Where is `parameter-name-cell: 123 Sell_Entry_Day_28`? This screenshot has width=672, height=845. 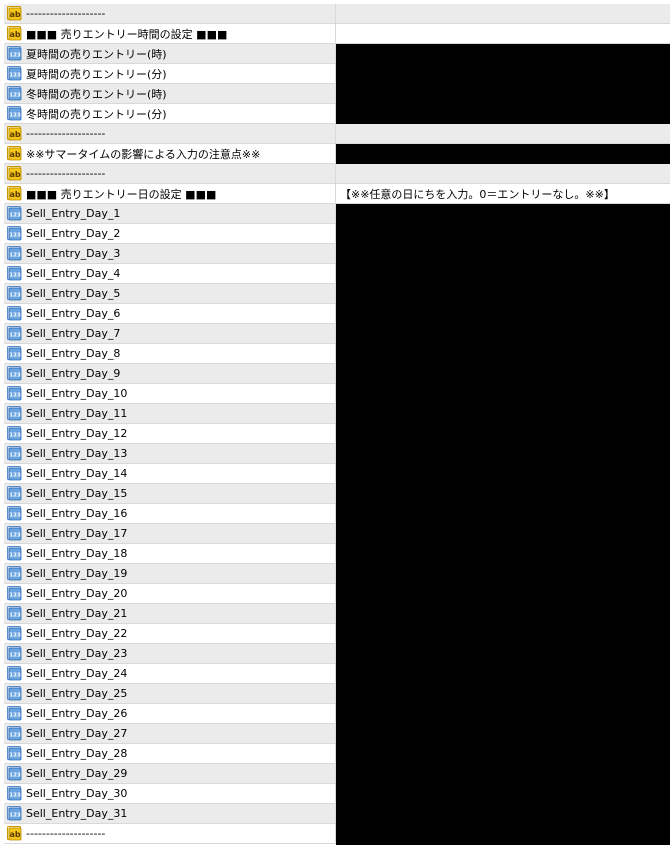
parameter-name-cell: 123 Sell_Entry_Day_28 is located at coordinates (170, 753).